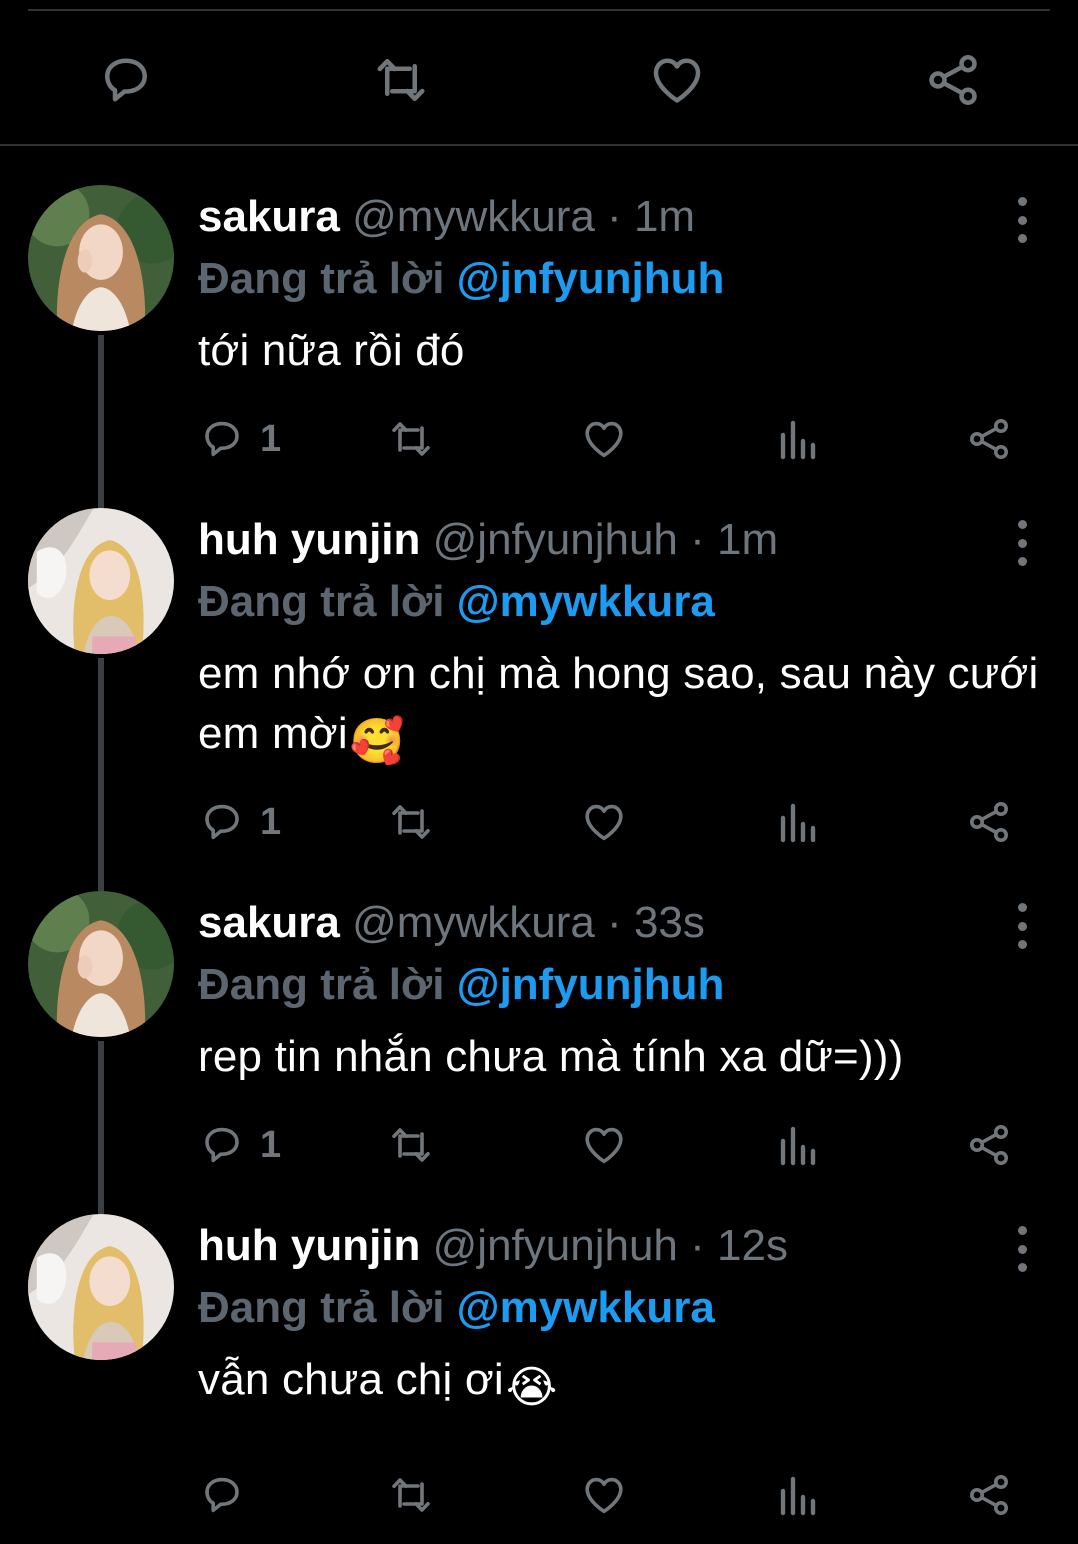  I want to click on tweet-actions, so click(608, 1495).